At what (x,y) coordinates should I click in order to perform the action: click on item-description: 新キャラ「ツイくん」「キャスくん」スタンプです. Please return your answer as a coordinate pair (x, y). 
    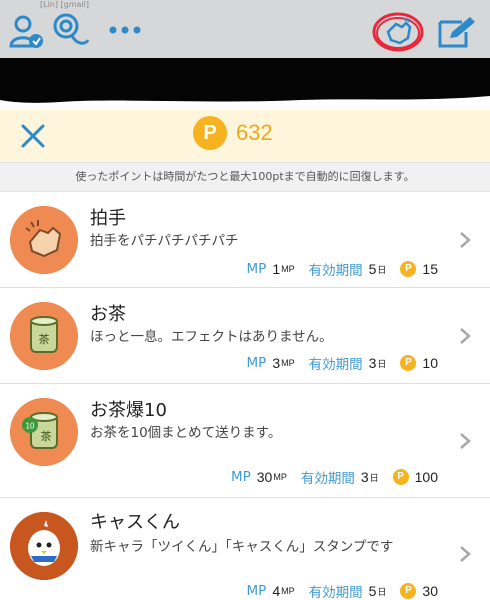
    Looking at the image, I should click on (242, 547).